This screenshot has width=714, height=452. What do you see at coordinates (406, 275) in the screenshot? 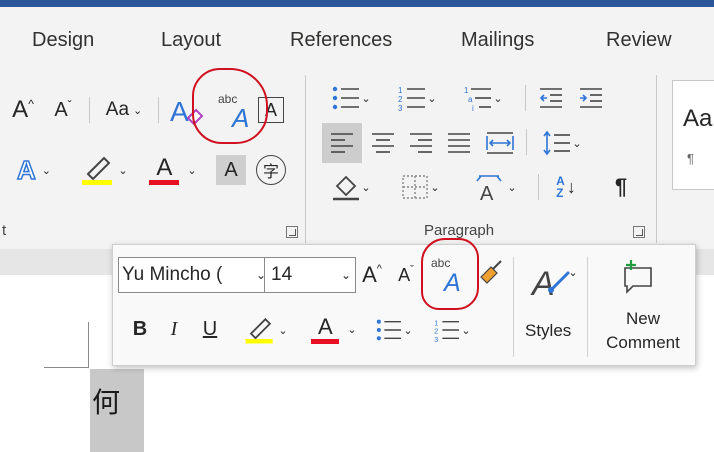
I see `mini-shrink-font-button: Aˇ` at bounding box center [406, 275].